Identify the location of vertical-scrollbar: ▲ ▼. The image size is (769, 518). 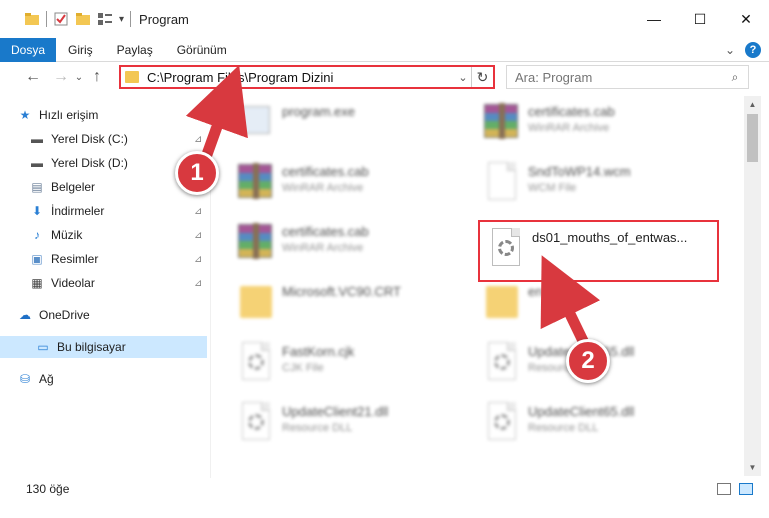
(752, 286).